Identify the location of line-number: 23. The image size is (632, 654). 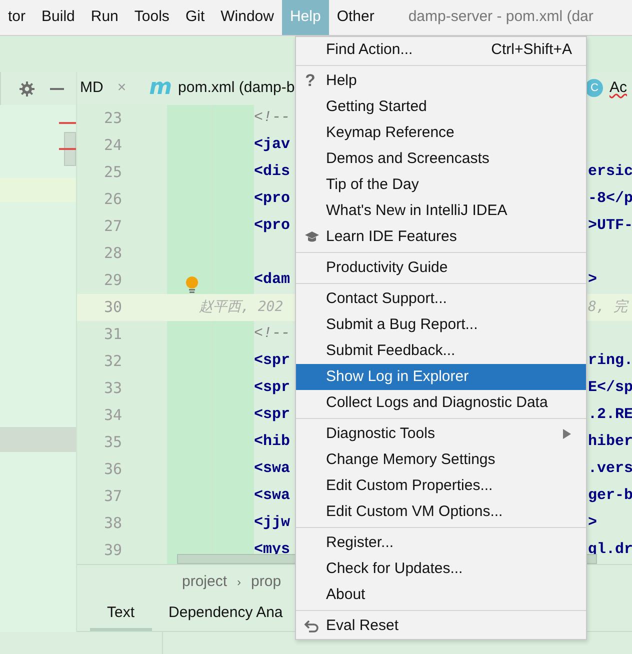
(113, 119).